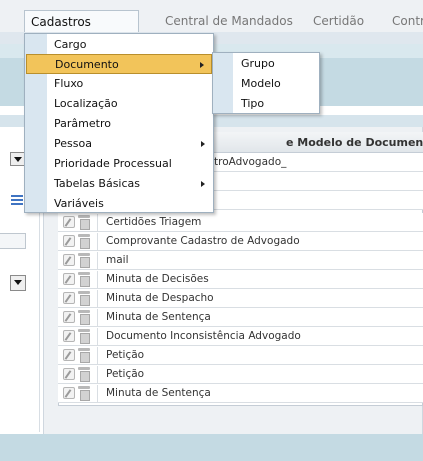 This screenshot has height=461, width=423. Describe the element at coordinates (70, 44) in the screenshot. I see `menu-item-label: Cargo` at that location.